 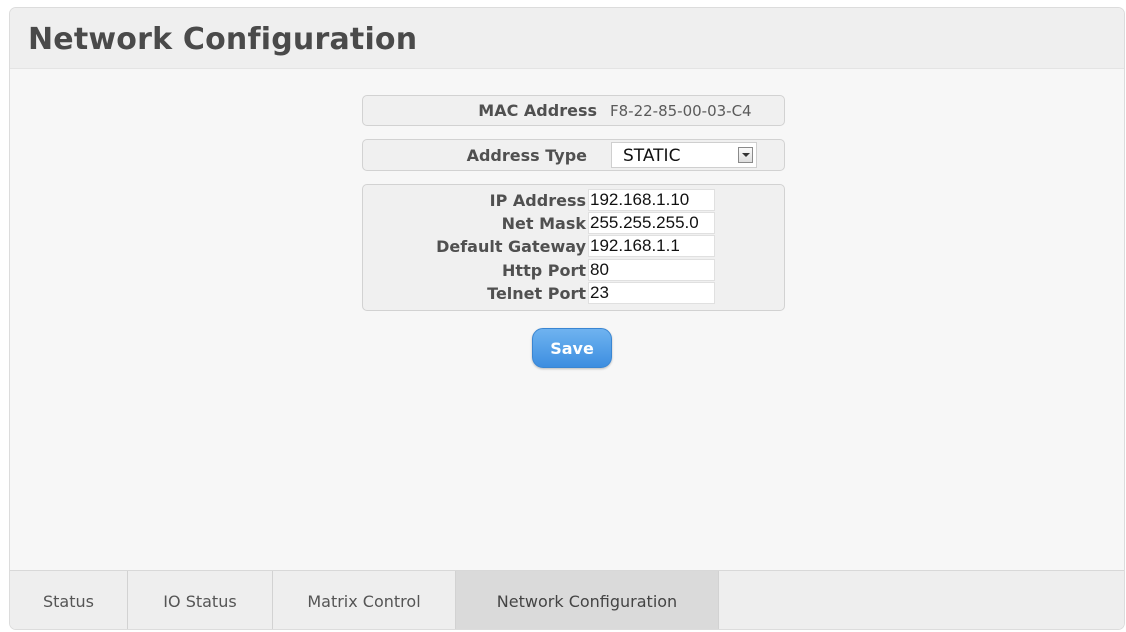 What do you see at coordinates (567, 38) in the screenshot?
I see `title-bar: Network Configuration` at bounding box center [567, 38].